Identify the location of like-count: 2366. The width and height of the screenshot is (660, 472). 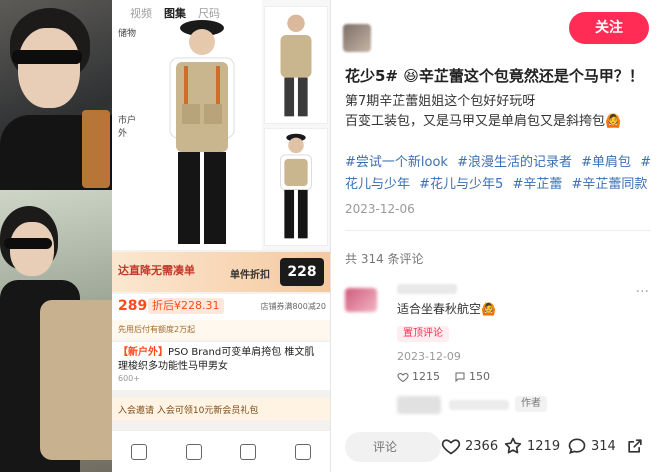
(482, 446).